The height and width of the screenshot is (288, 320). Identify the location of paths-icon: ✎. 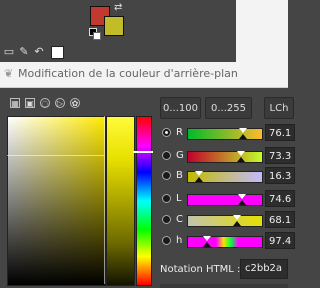
(24, 52).